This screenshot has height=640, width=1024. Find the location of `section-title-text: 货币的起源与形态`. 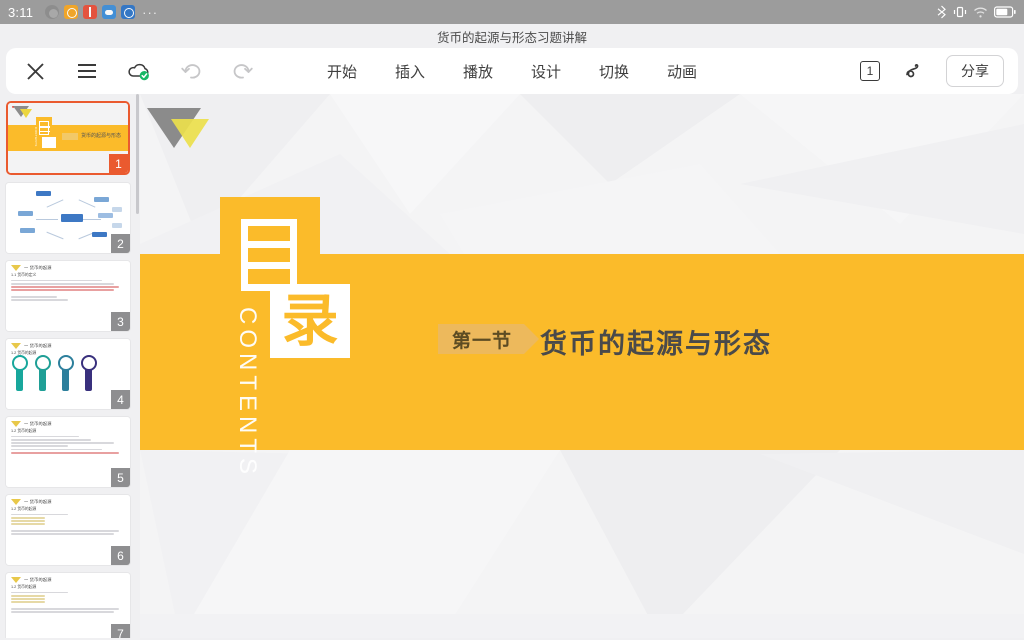

section-title-text: 货币的起源与形态 is located at coordinates (656, 341).